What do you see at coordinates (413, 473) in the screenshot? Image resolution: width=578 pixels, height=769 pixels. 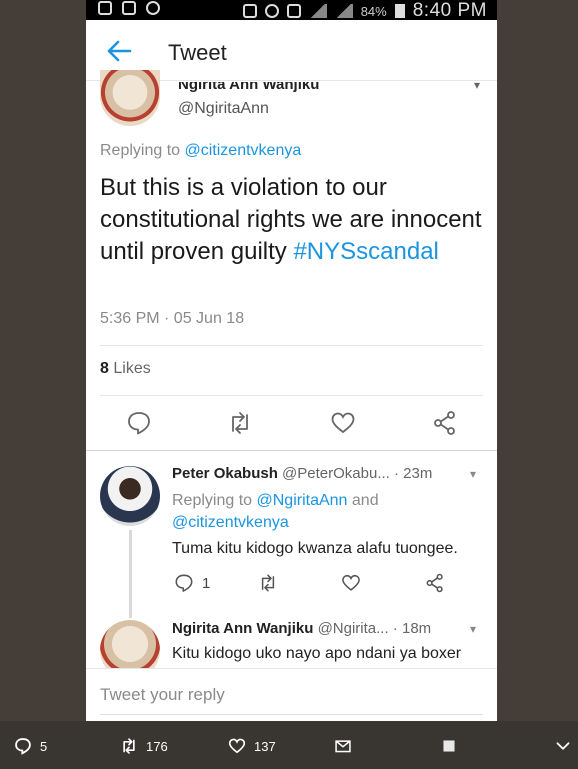 I see `reply-time: · 23m` at bounding box center [413, 473].